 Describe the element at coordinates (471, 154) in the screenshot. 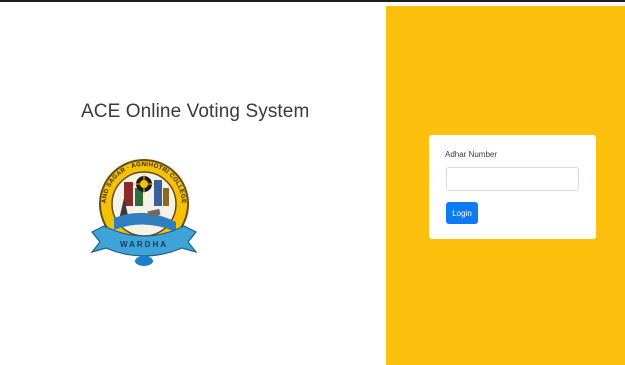

I see `adhar-number-label: Adhar Number` at that location.